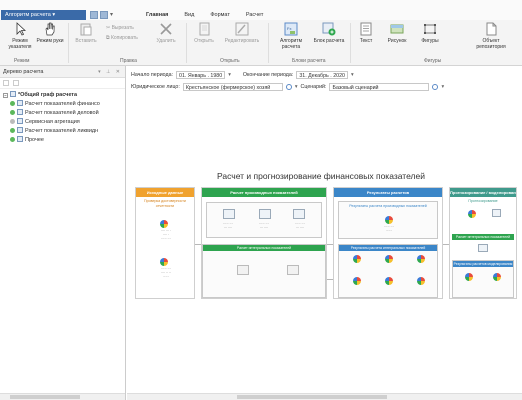 The image size is (522, 400). I want to click on tree-item: Расчет показателей финансо, so click(64, 104).